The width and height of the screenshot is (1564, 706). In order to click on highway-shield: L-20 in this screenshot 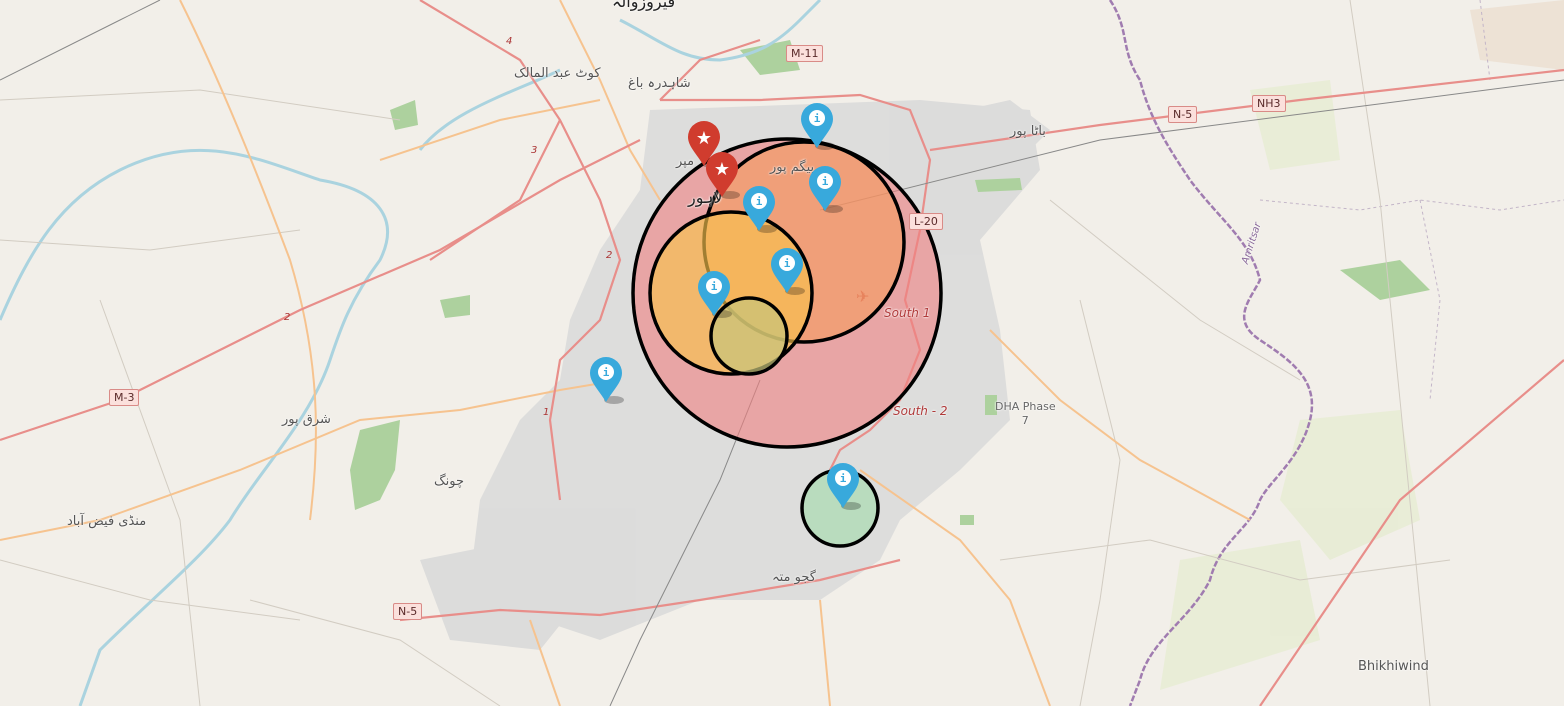, I will do `click(926, 221)`.